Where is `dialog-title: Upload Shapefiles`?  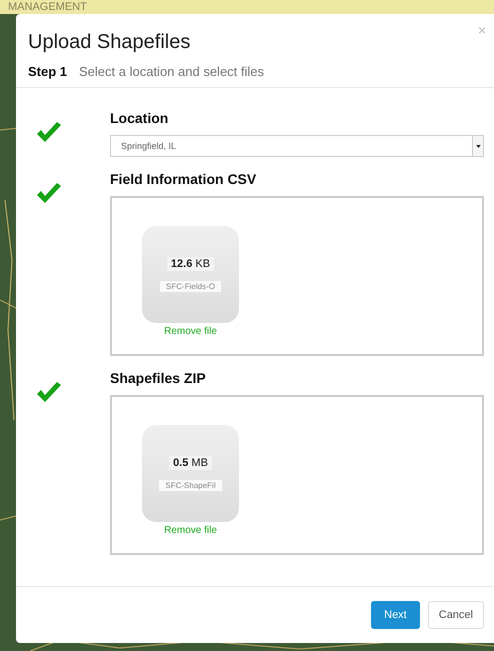 dialog-title: Upload Shapefiles is located at coordinates (110, 42).